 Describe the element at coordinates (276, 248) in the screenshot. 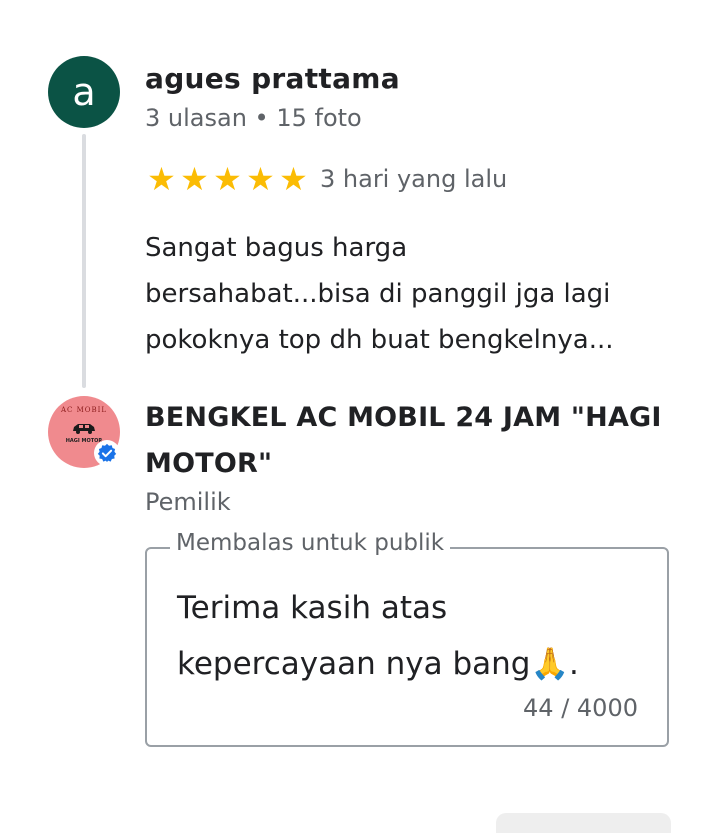

I see `review-text-line: Sangat bagus harga` at that location.